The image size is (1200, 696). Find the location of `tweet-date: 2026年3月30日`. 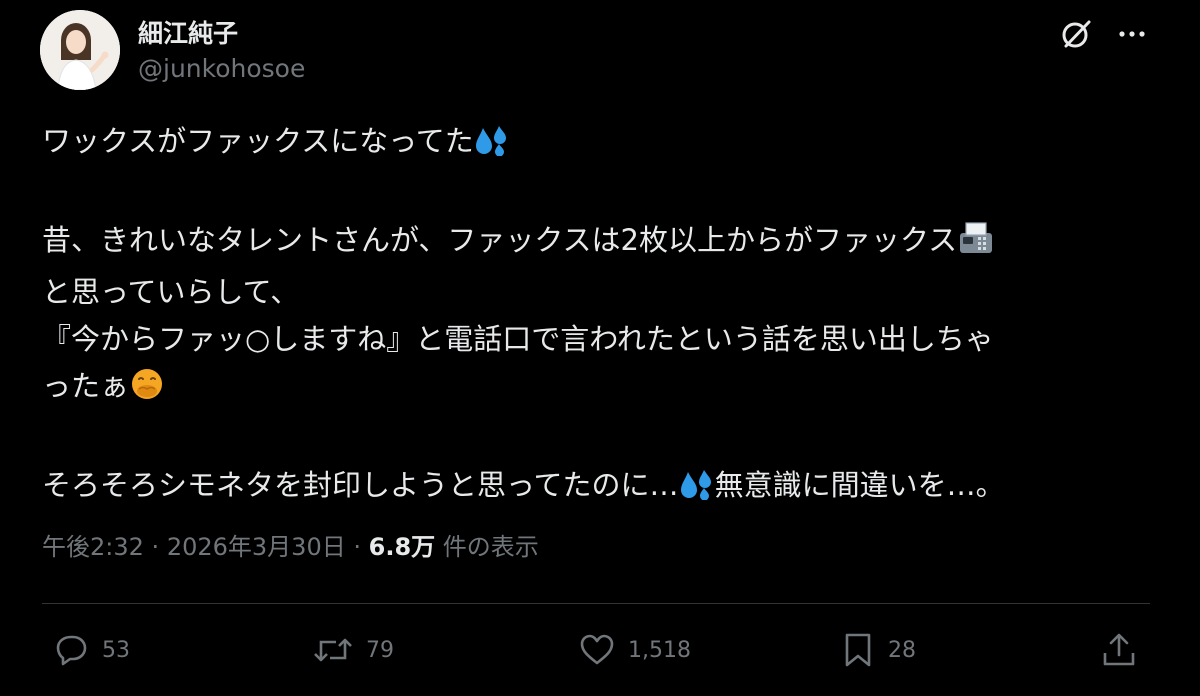

tweet-date: 2026年3月30日 is located at coordinates (256, 547).